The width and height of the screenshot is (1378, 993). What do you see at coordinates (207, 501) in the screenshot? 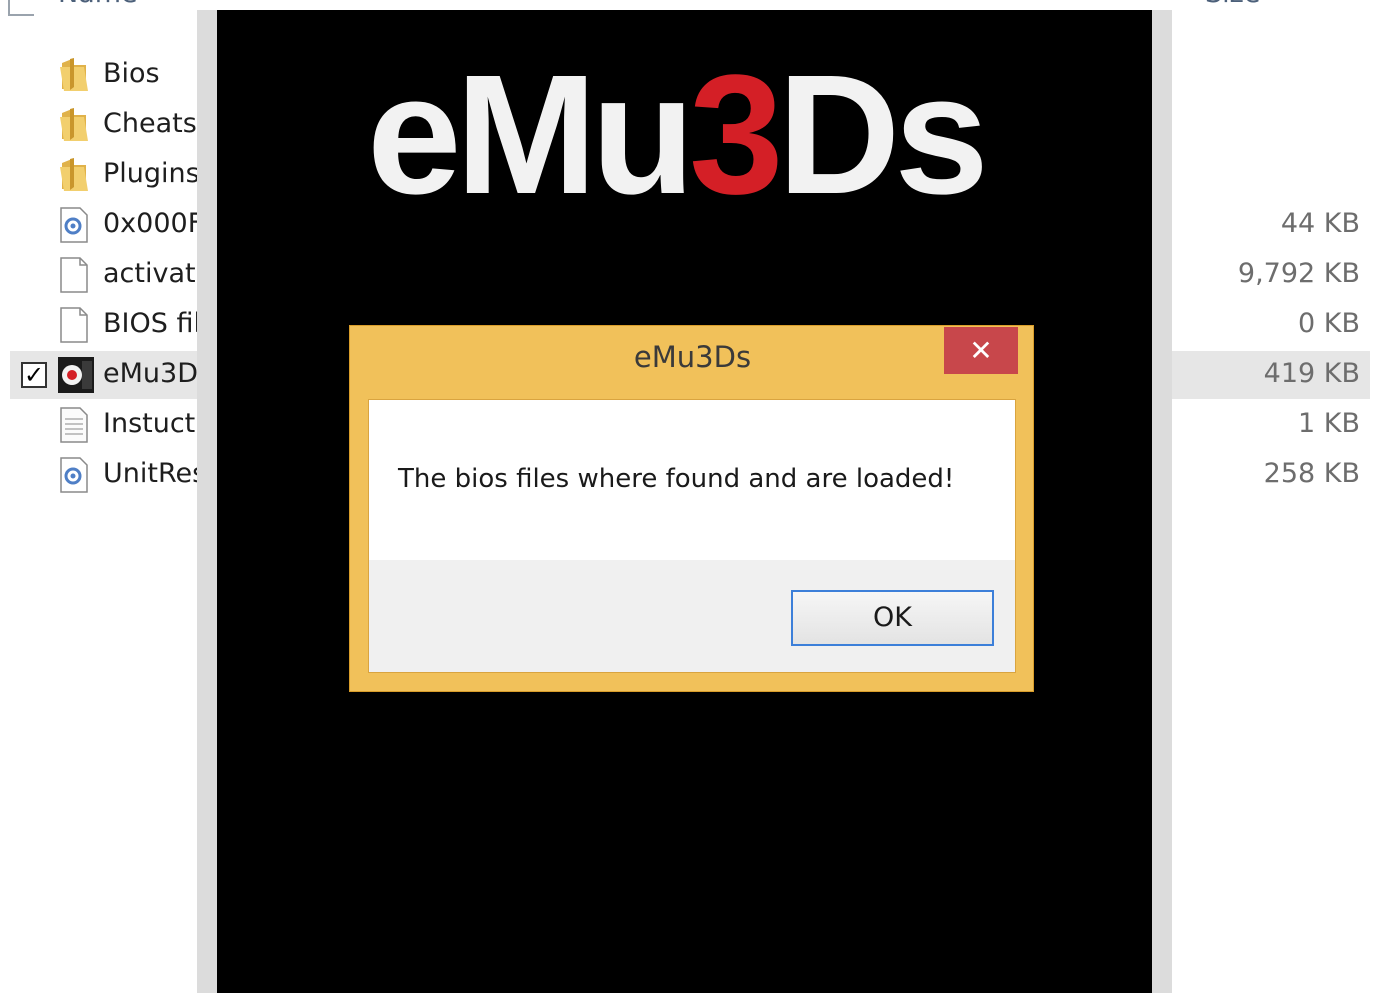
I see `window-frame-left` at bounding box center [207, 501].